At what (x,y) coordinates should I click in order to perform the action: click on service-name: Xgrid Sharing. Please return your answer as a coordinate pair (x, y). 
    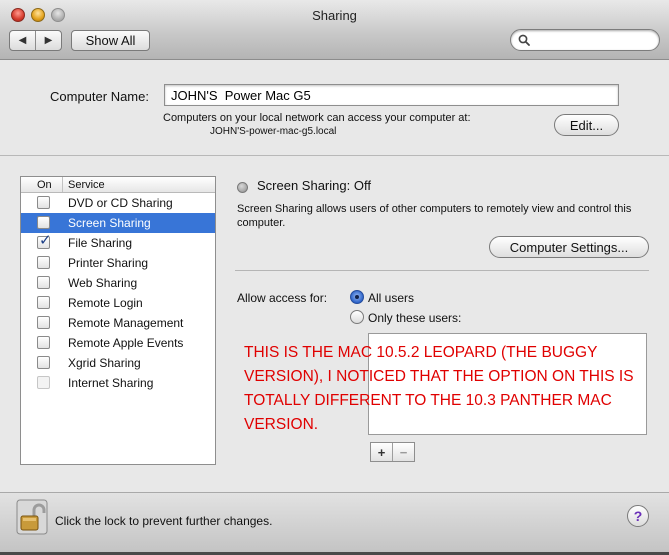
    Looking at the image, I should click on (104, 363).